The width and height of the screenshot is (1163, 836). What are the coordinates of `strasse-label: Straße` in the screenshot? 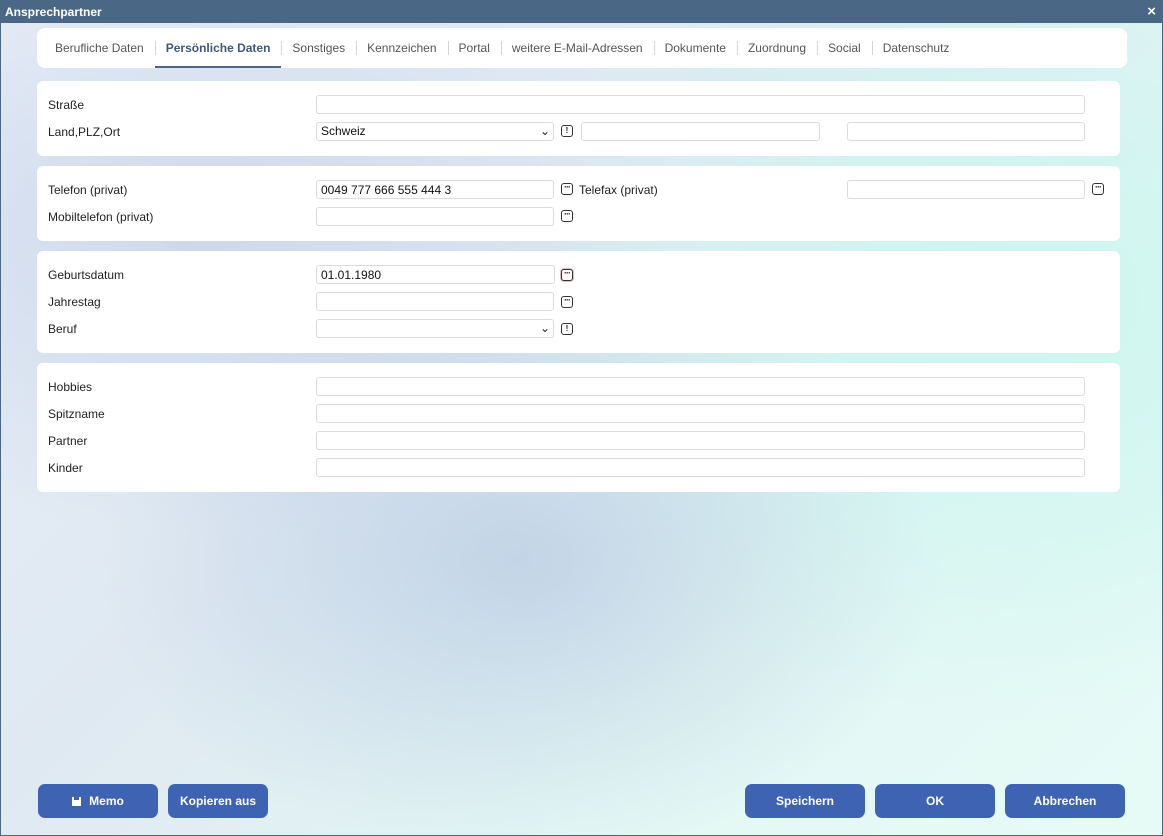 It's located at (66, 105).